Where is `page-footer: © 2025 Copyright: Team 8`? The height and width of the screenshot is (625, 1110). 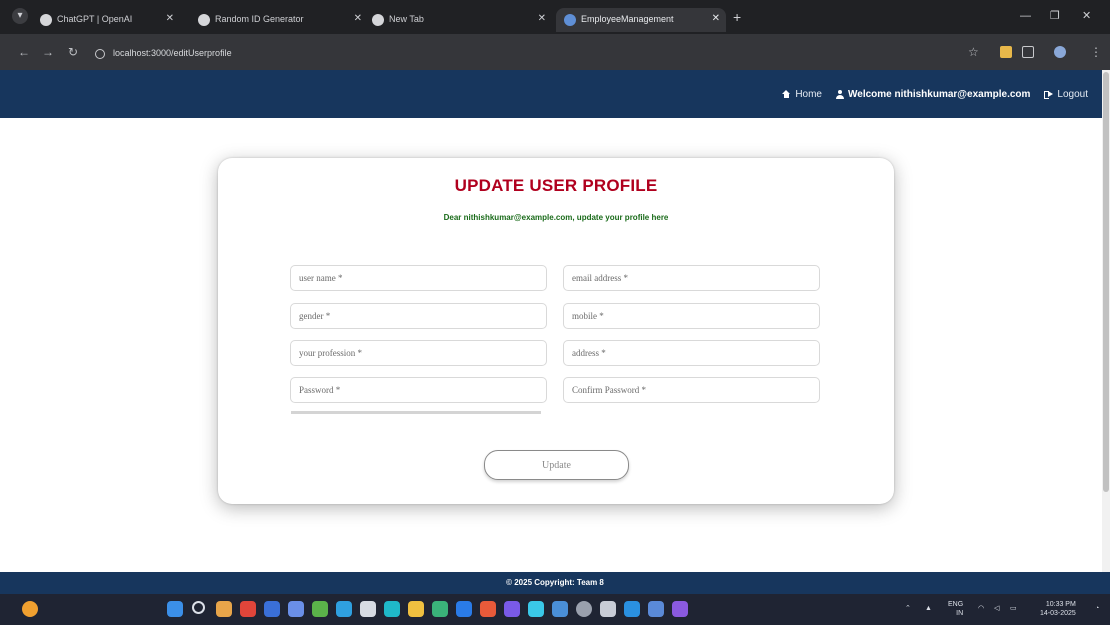 page-footer: © 2025 Copyright: Team 8 is located at coordinates (555, 583).